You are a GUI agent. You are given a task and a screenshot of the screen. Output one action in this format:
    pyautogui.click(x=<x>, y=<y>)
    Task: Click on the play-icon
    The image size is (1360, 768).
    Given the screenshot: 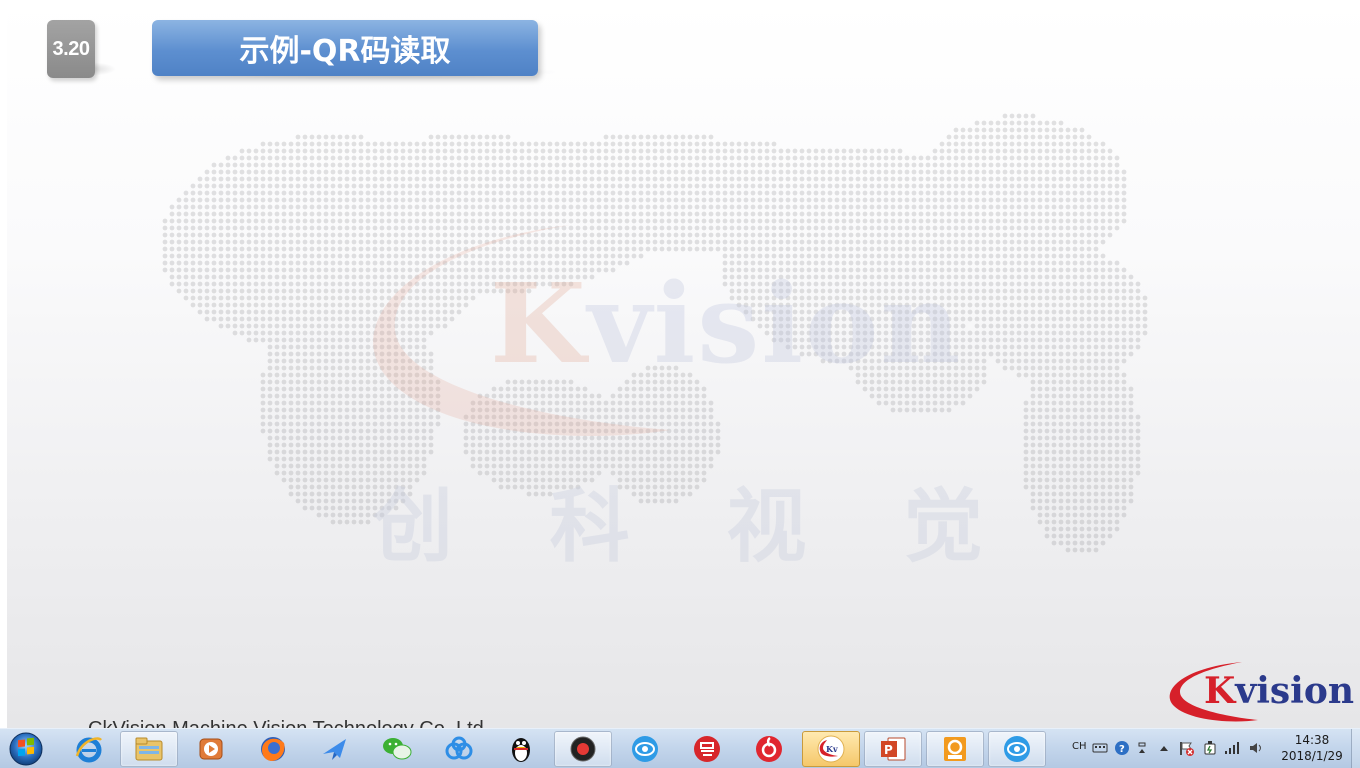 What is the action you would take?
    pyautogui.click(x=211, y=749)
    